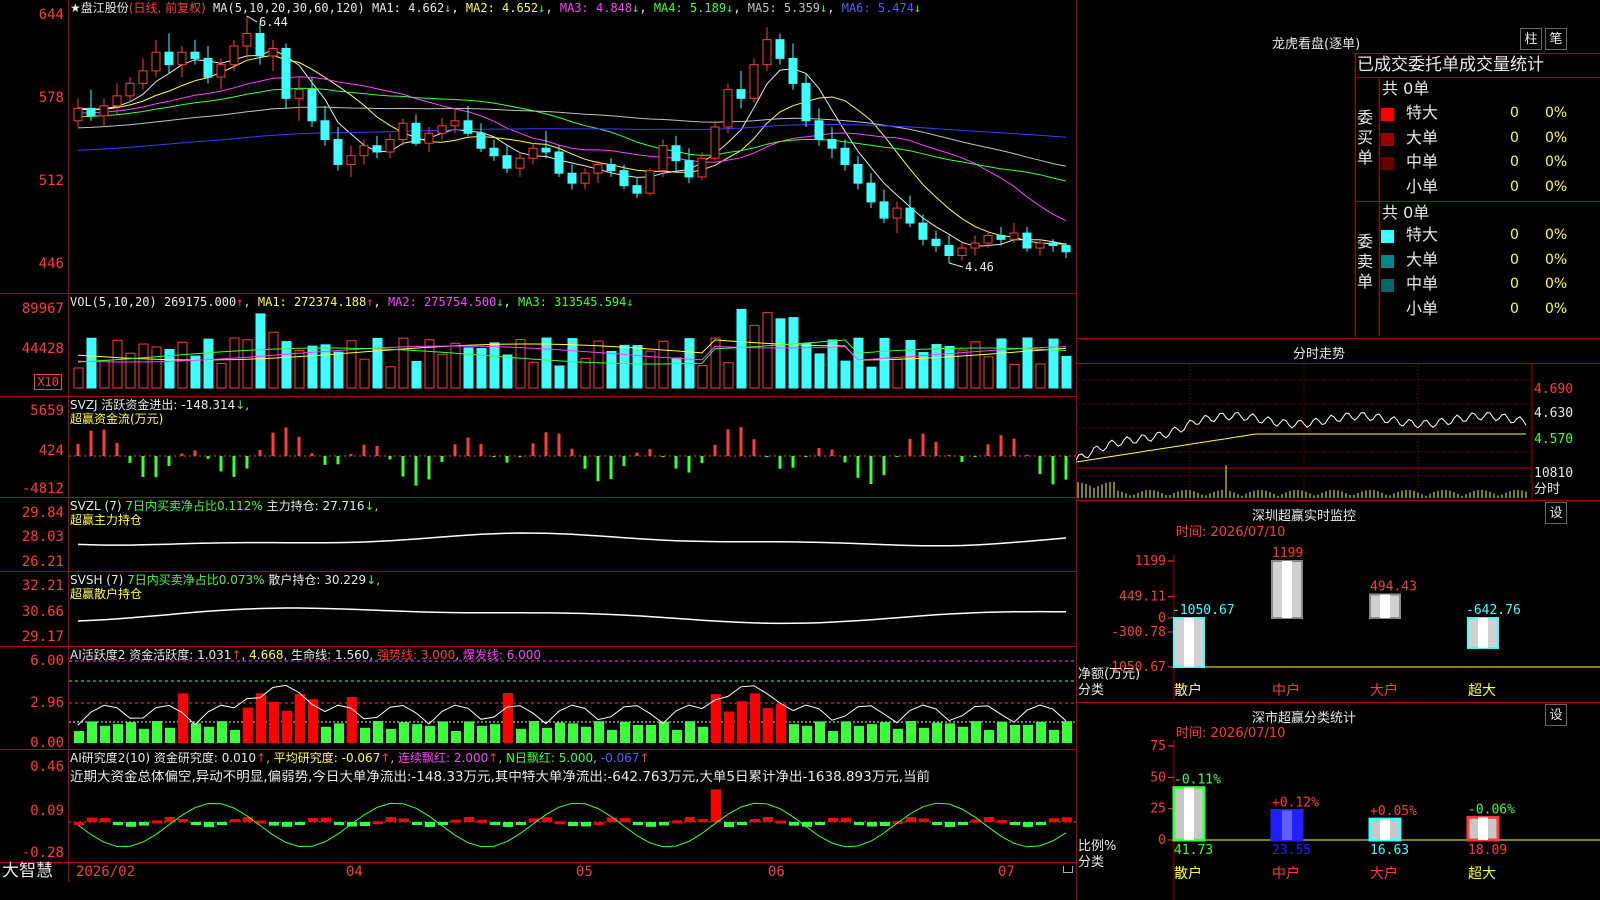 This screenshot has height=900, width=1600. I want to click on low-label: 4.46, so click(979, 267).